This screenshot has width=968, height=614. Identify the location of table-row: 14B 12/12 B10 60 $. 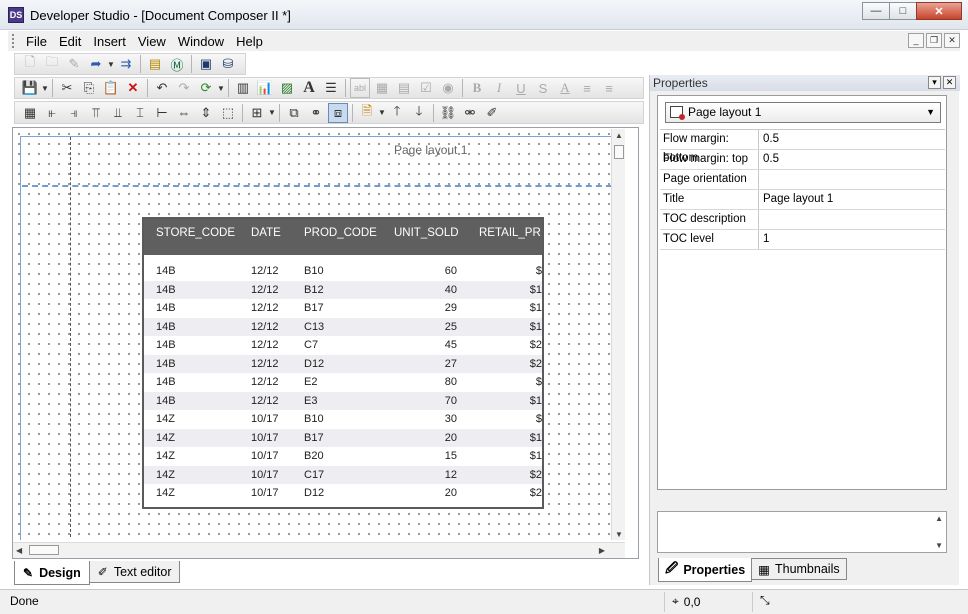
(343, 271).